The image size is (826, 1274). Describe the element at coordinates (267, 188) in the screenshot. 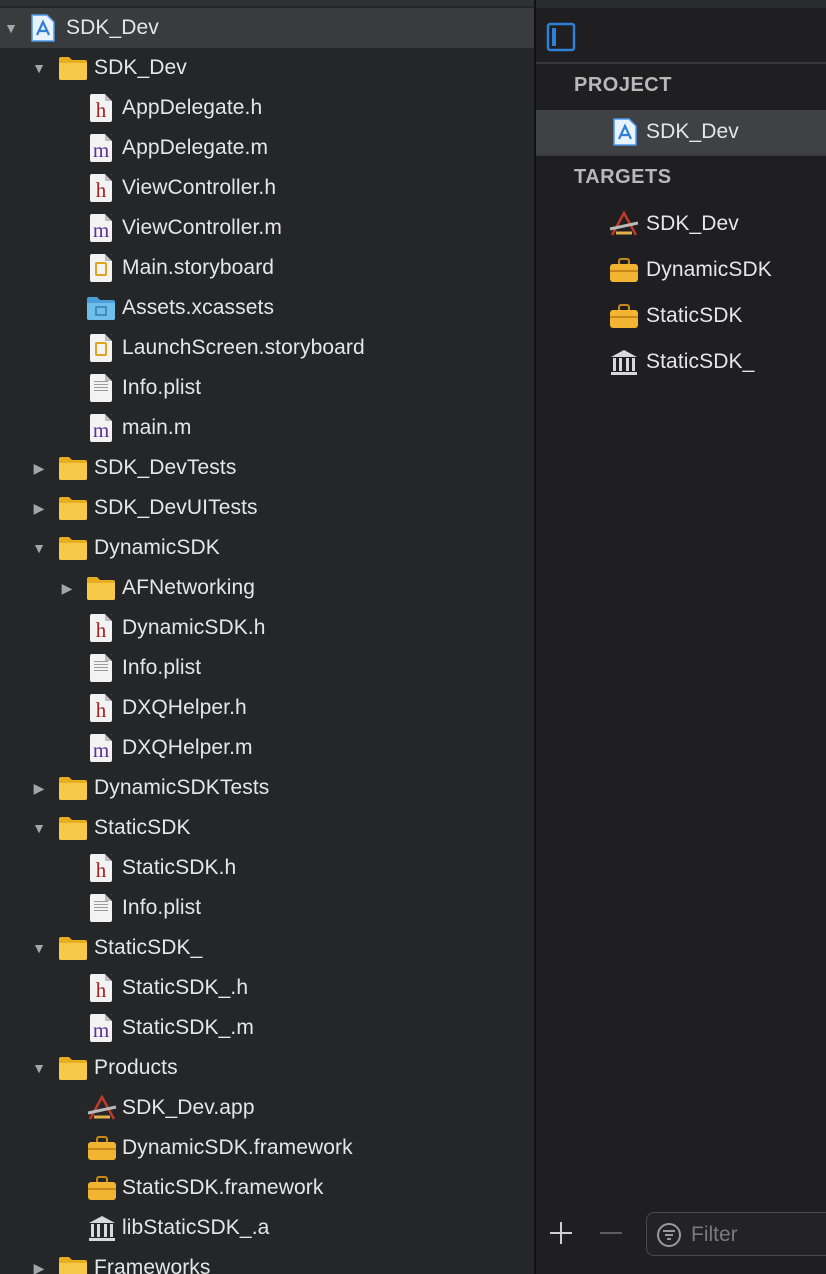

I see `navigator-row: h ViewController.h` at that location.